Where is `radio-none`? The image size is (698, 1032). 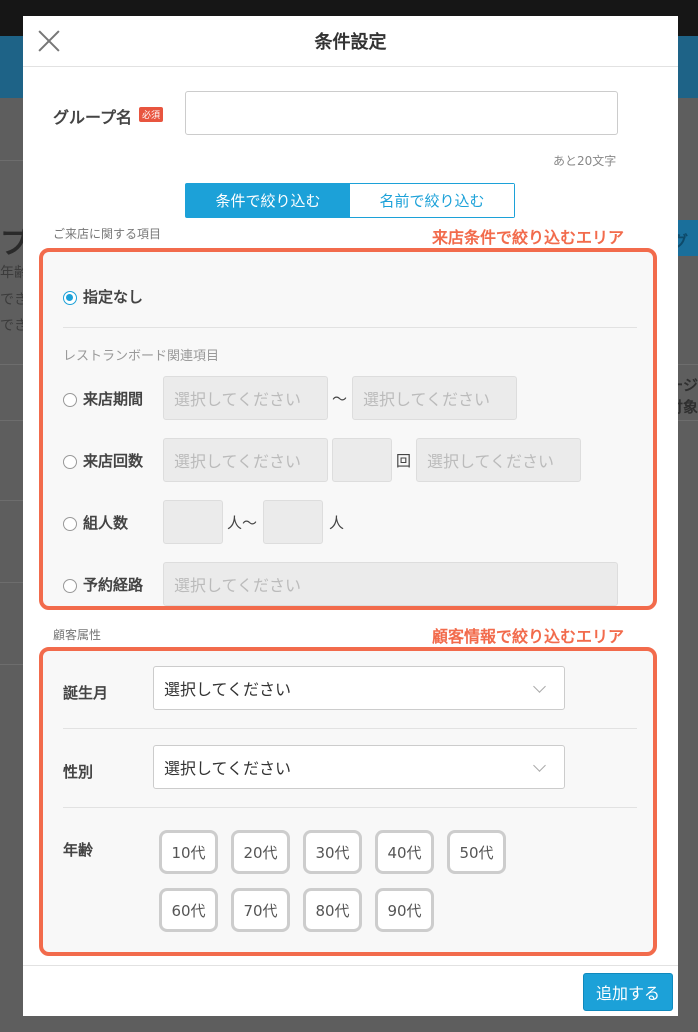 radio-none is located at coordinates (70, 298).